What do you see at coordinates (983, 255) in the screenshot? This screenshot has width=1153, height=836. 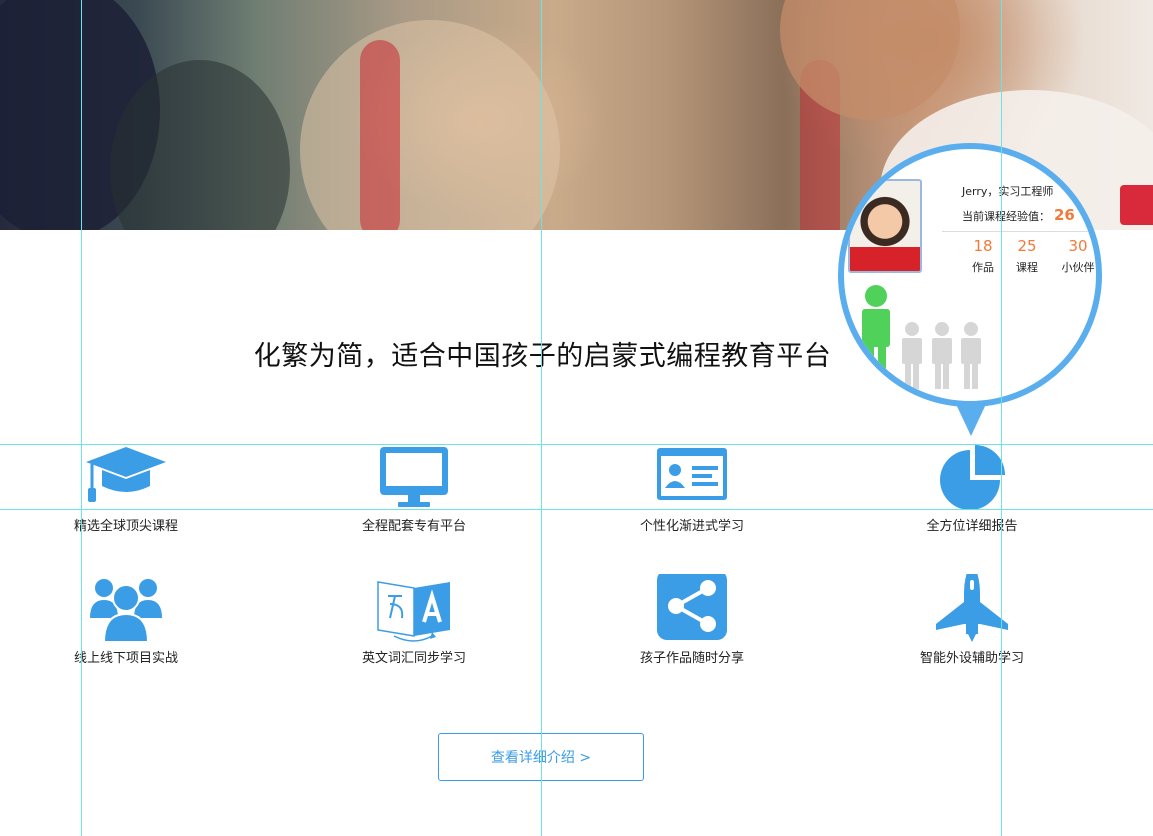 I see `stat-works: 18 作品` at bounding box center [983, 255].